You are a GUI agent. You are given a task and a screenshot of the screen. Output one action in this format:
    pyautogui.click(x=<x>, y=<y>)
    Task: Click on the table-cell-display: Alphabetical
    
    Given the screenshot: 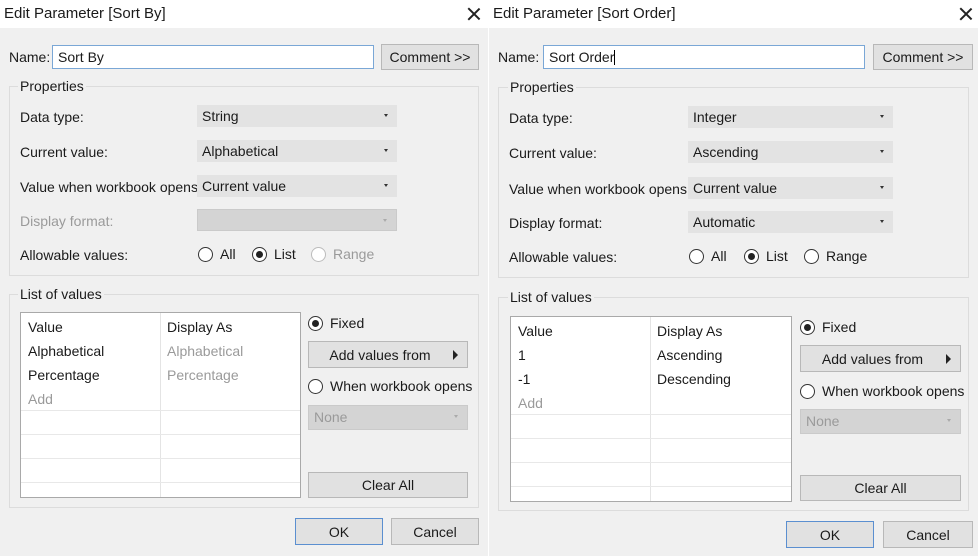 What is the action you would take?
    pyautogui.click(x=205, y=351)
    